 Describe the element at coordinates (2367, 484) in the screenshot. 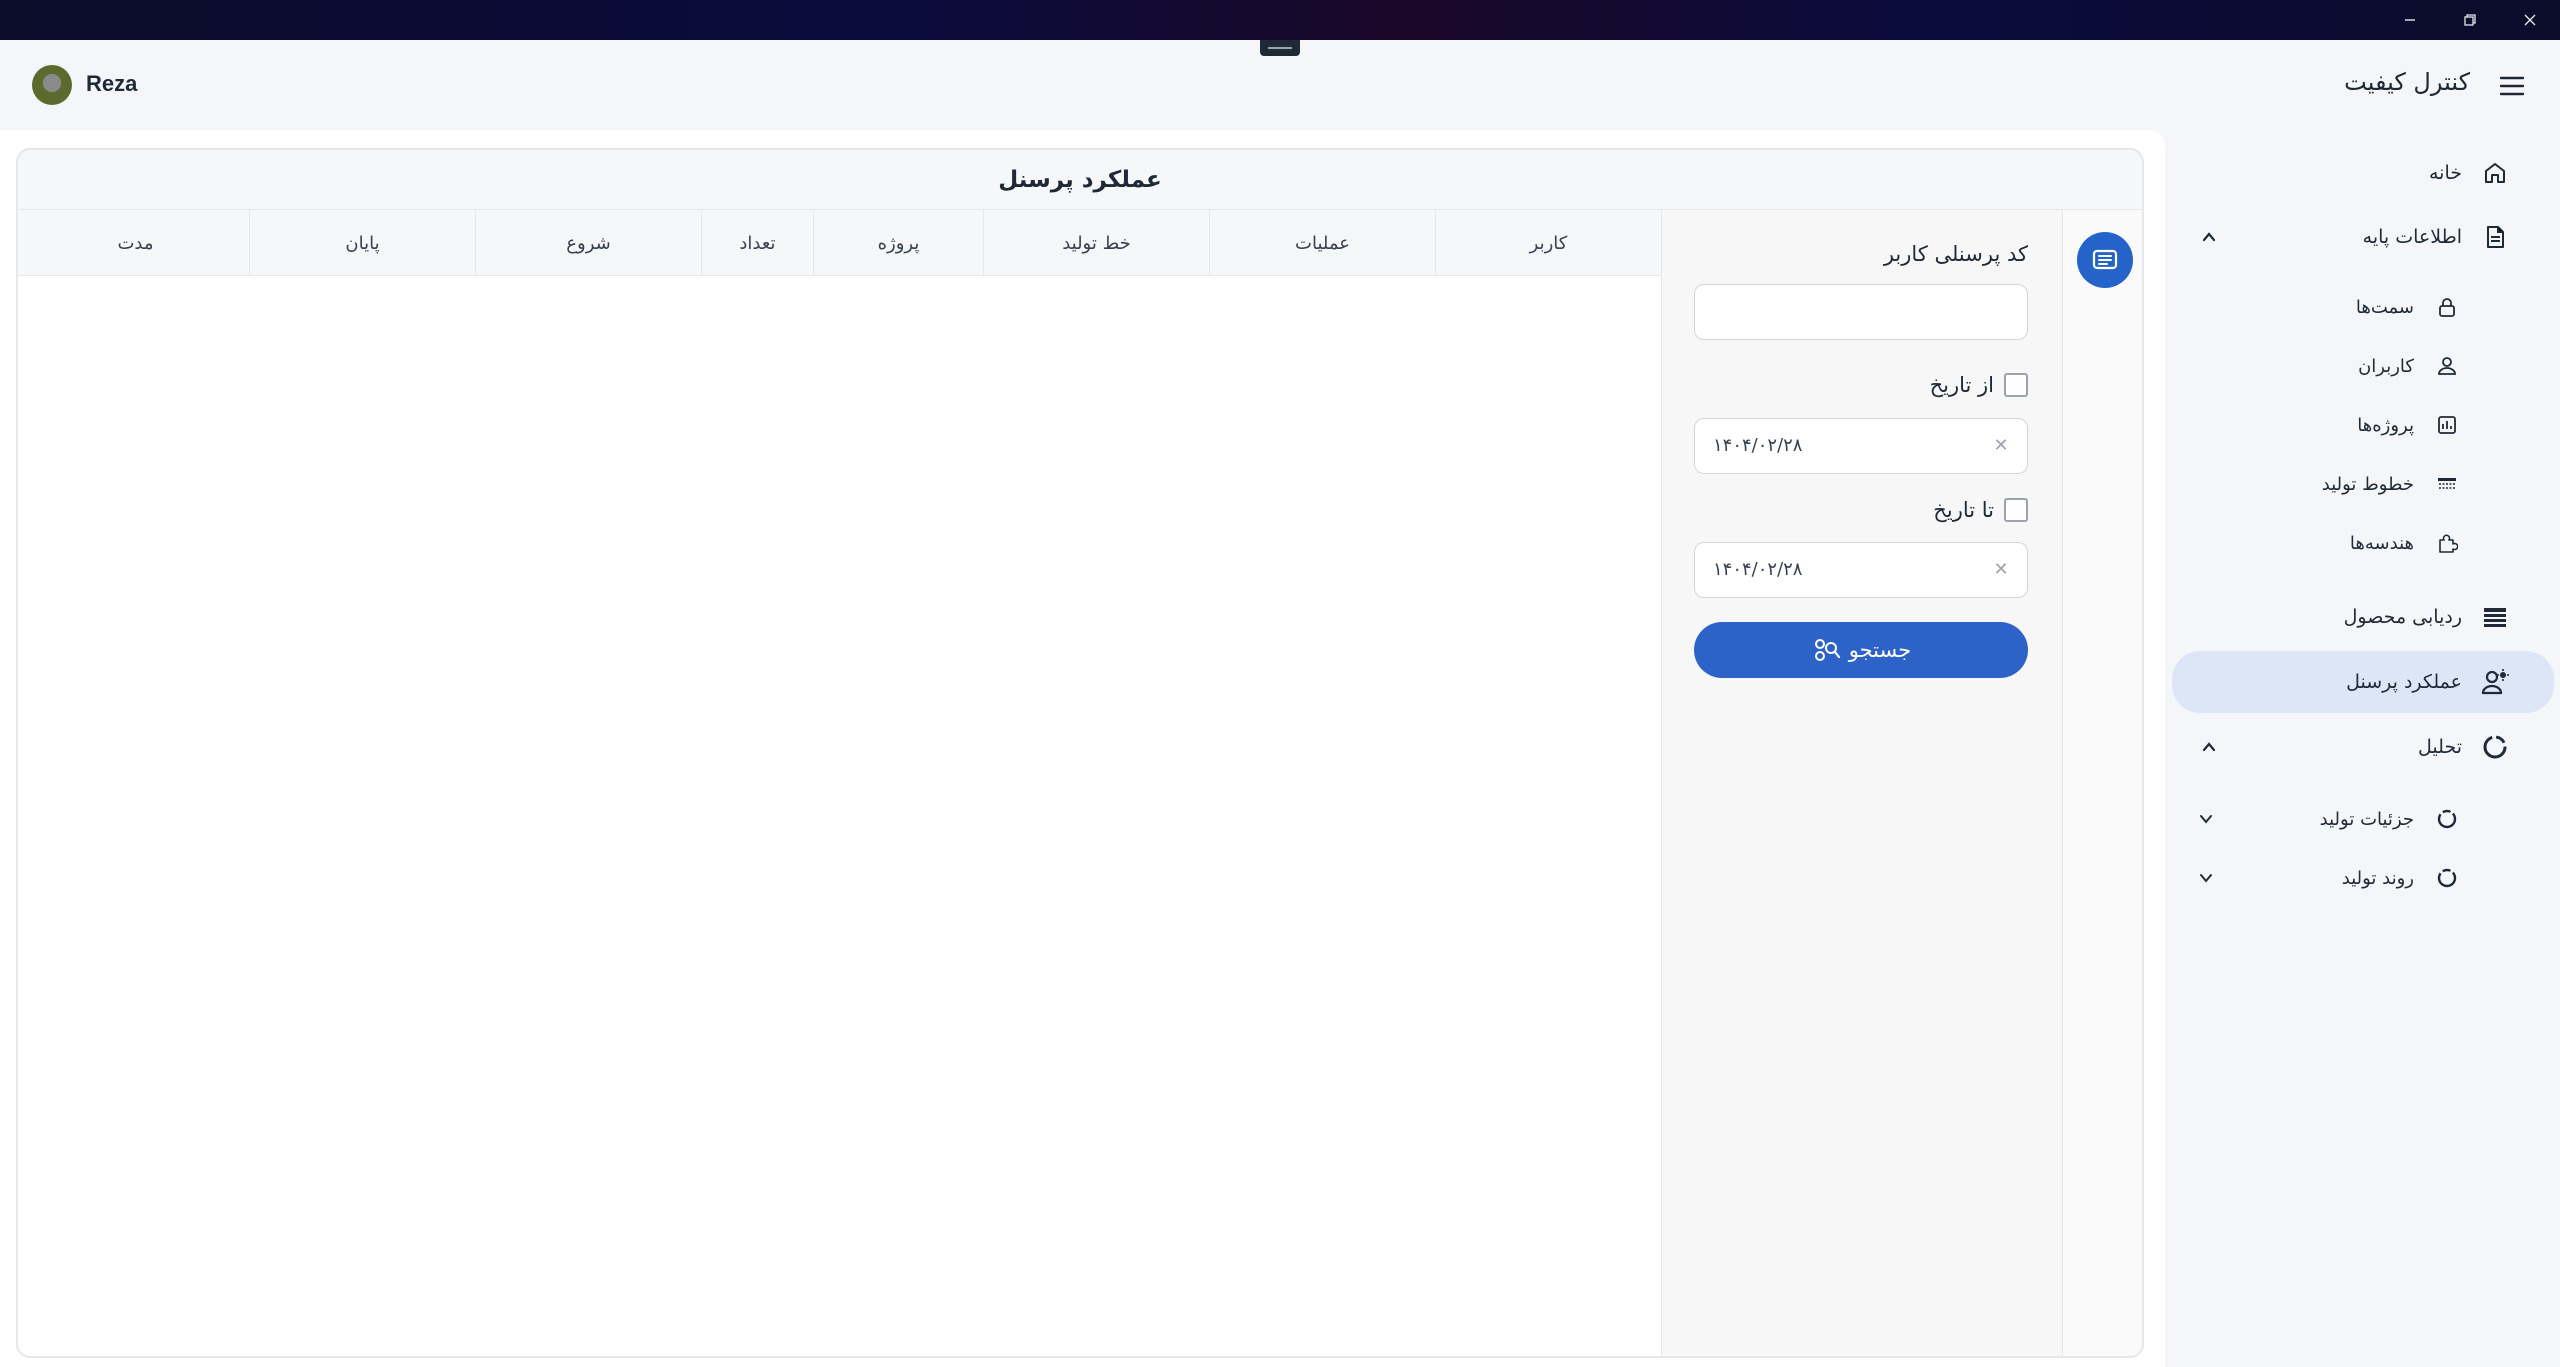

I see `sidebar-item-label: خطوط تولید` at that location.